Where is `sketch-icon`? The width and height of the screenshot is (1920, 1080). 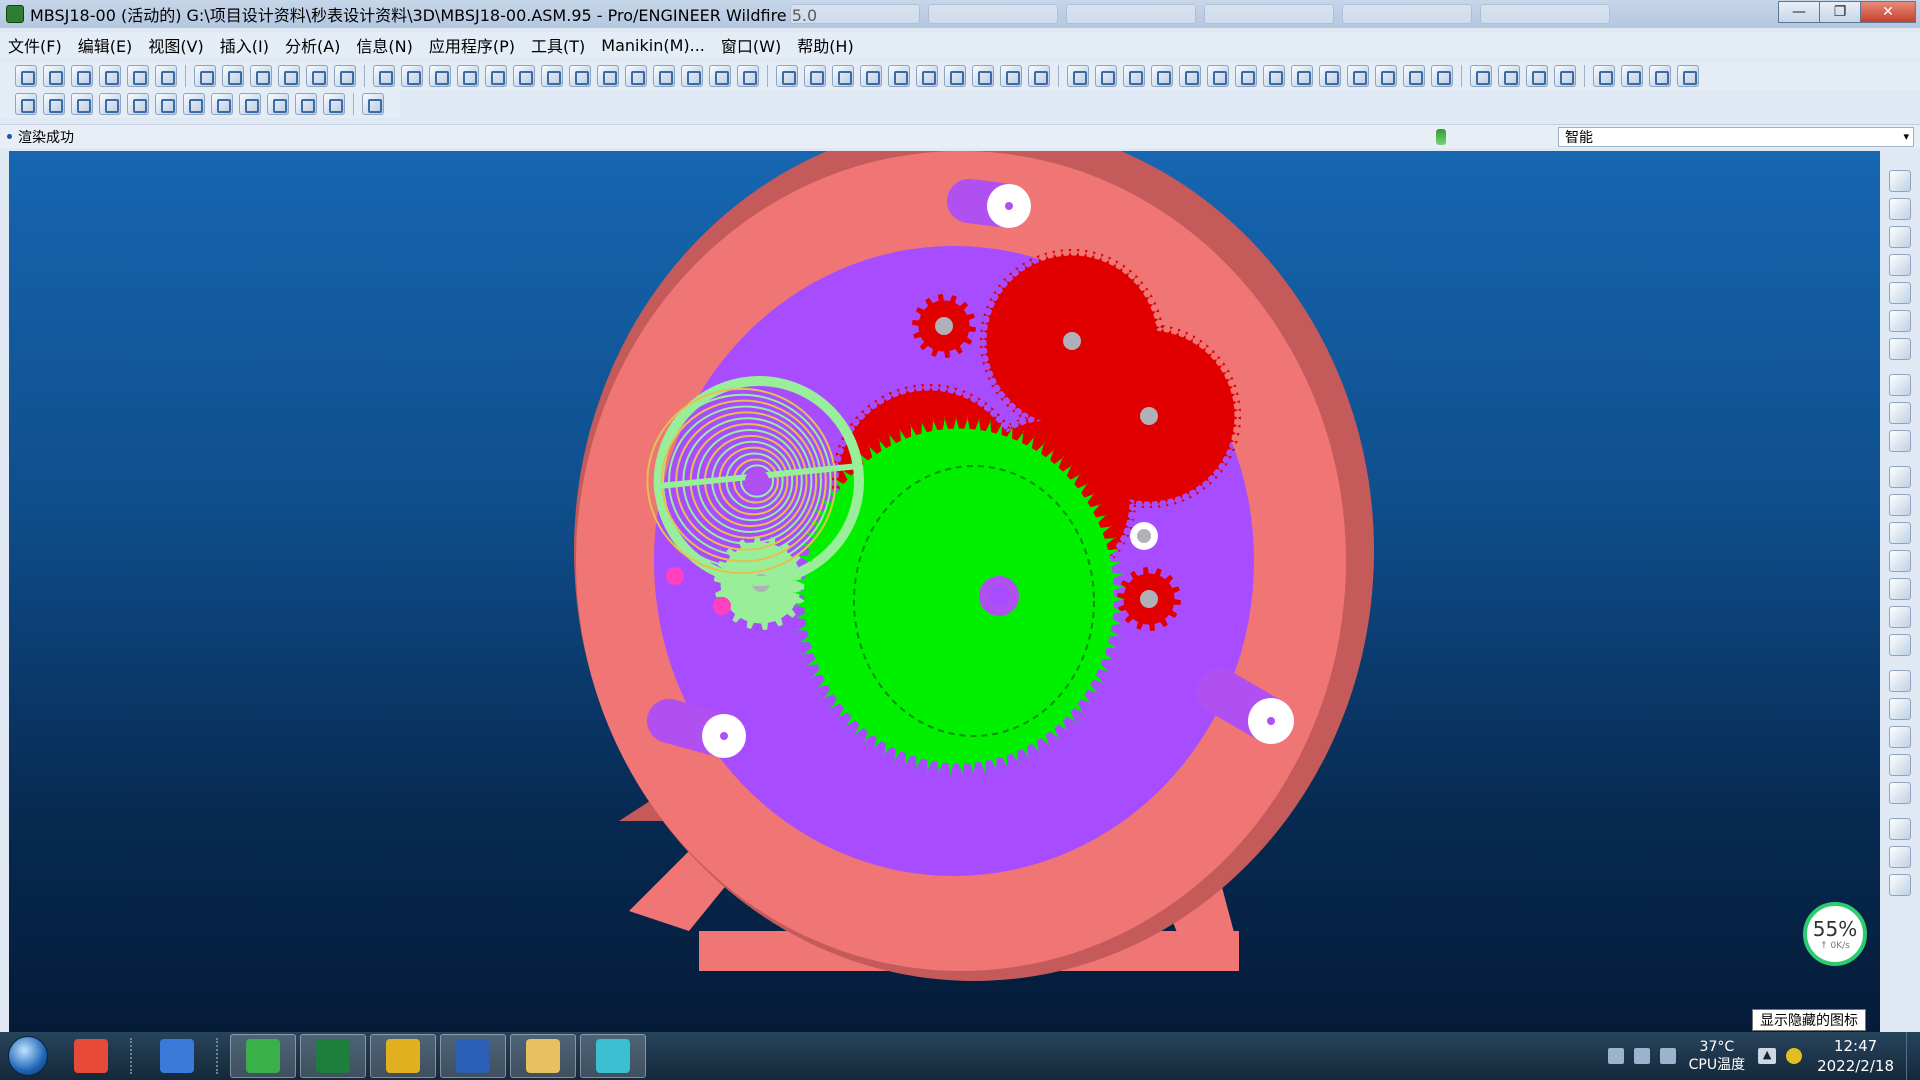 sketch-icon is located at coordinates (899, 76).